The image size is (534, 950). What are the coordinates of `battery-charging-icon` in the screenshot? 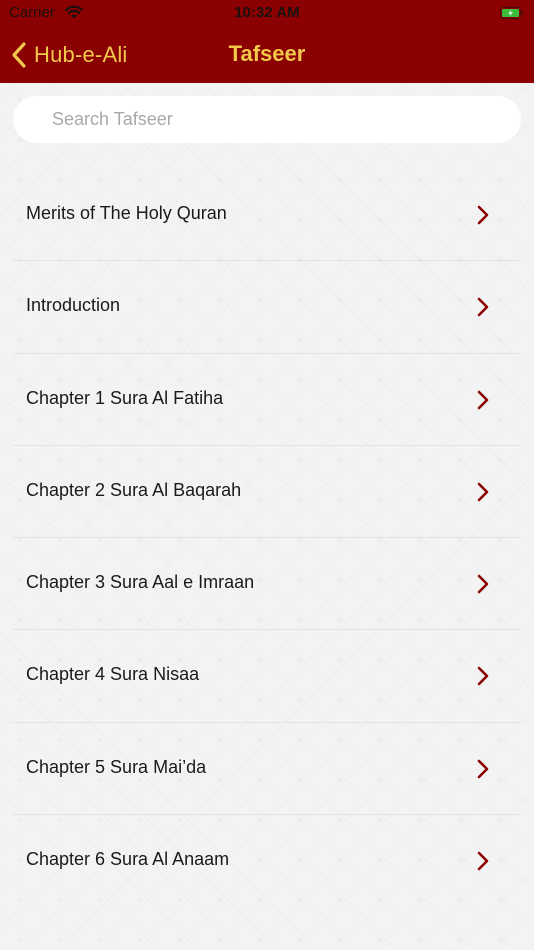 It's located at (512, 13).